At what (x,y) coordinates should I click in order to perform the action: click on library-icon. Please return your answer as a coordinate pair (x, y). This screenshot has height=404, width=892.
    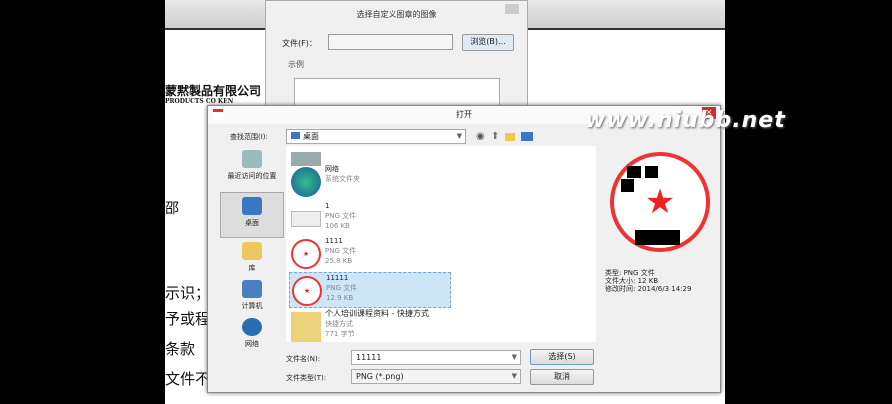
    Looking at the image, I should click on (252, 251).